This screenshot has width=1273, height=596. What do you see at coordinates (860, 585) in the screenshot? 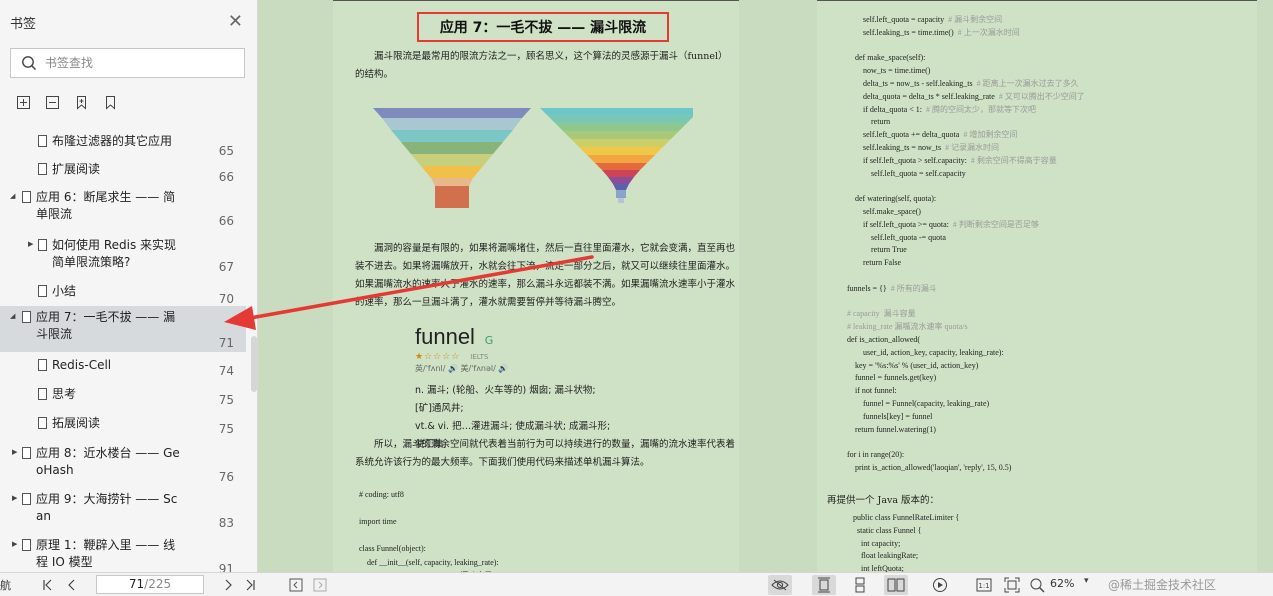
I see `continuous-page-icon` at bounding box center [860, 585].